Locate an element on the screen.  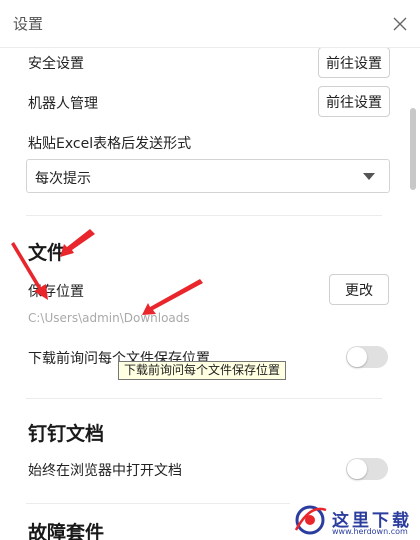
download-path: C:\Users\admin\Downloads is located at coordinates (109, 318).